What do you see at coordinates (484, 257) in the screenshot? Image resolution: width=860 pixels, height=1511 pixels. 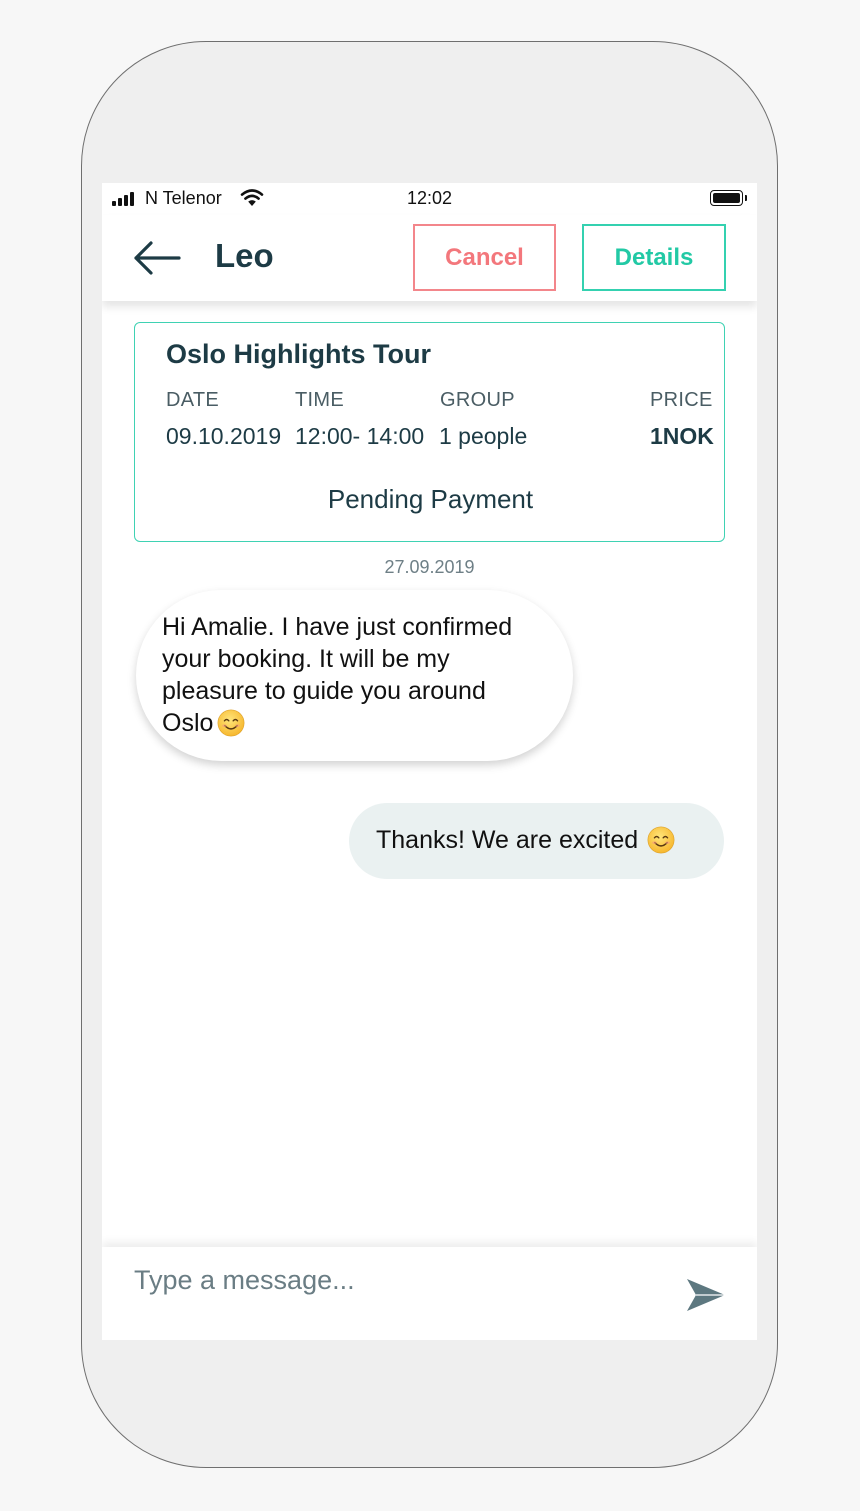 I see `cancel-button: Cancel` at bounding box center [484, 257].